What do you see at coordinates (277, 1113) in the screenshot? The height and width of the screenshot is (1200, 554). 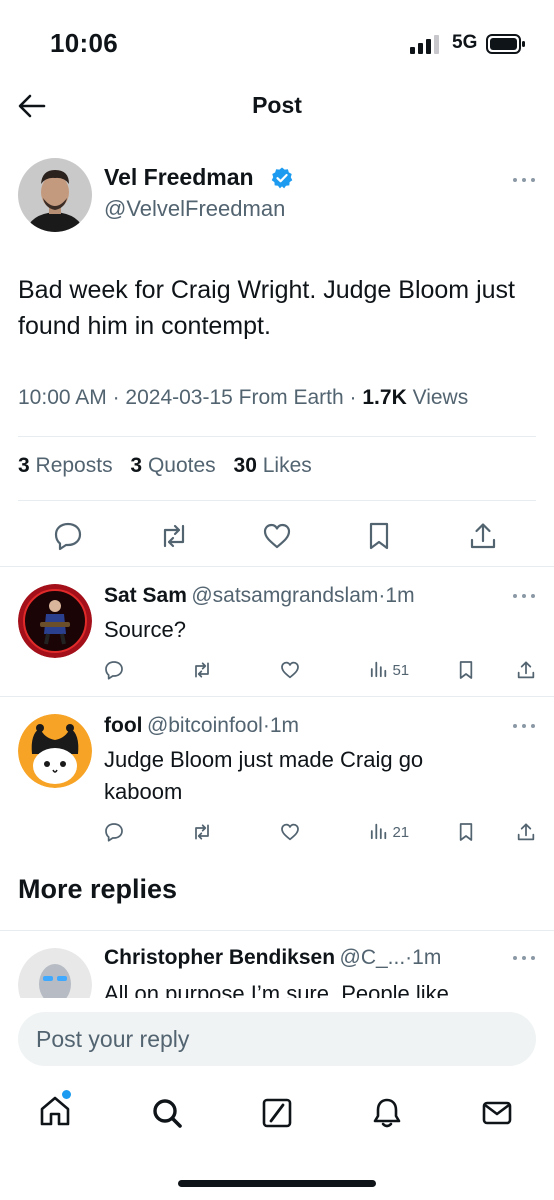 I see `grok-icon` at bounding box center [277, 1113].